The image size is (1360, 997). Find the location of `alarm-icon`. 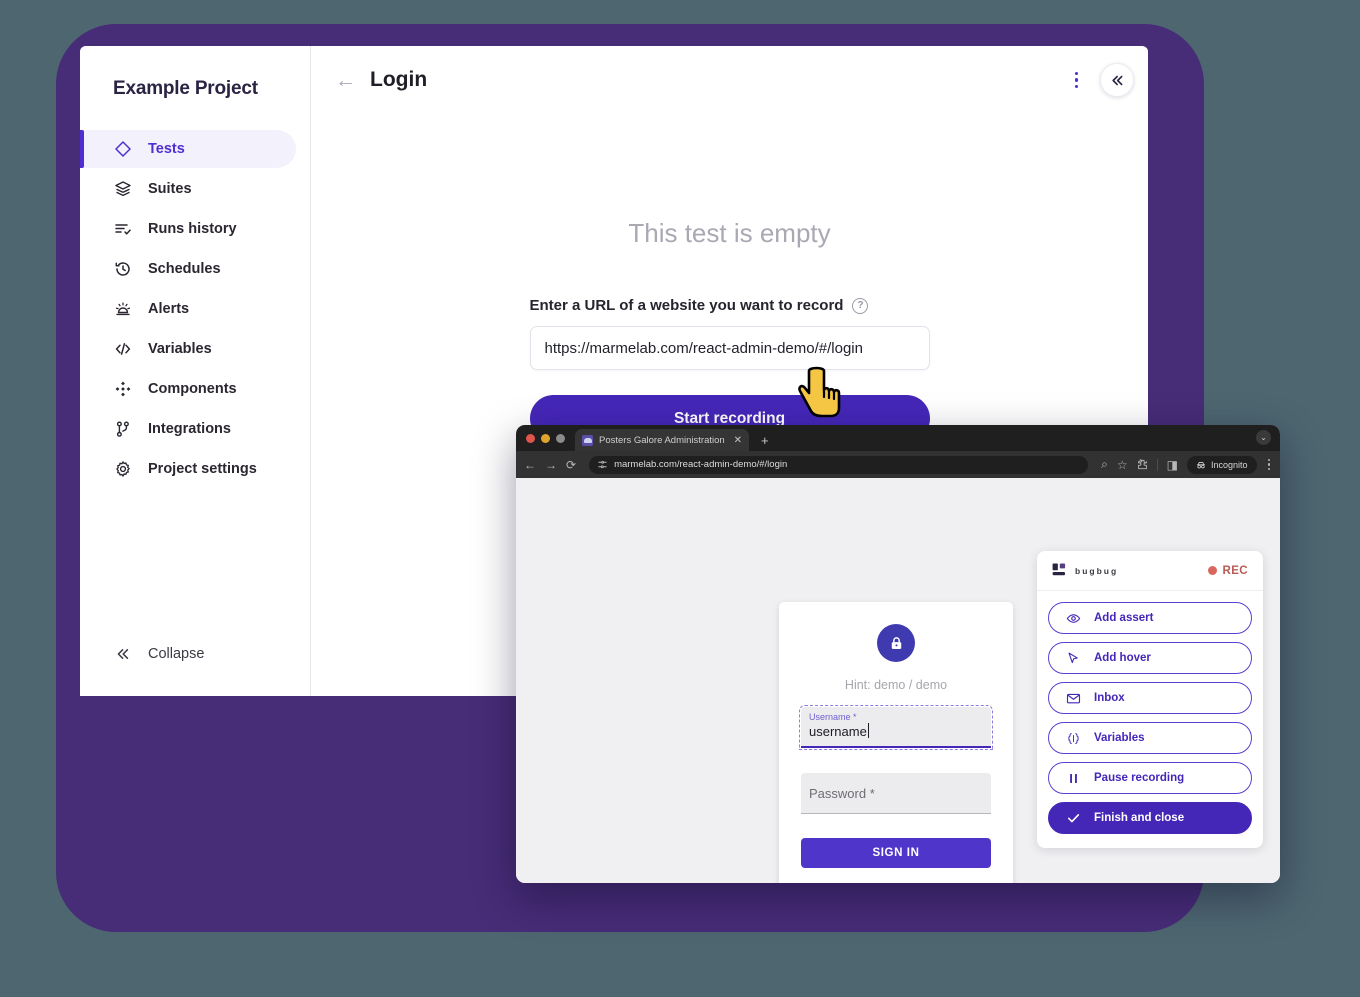

alarm-icon is located at coordinates (122, 309).